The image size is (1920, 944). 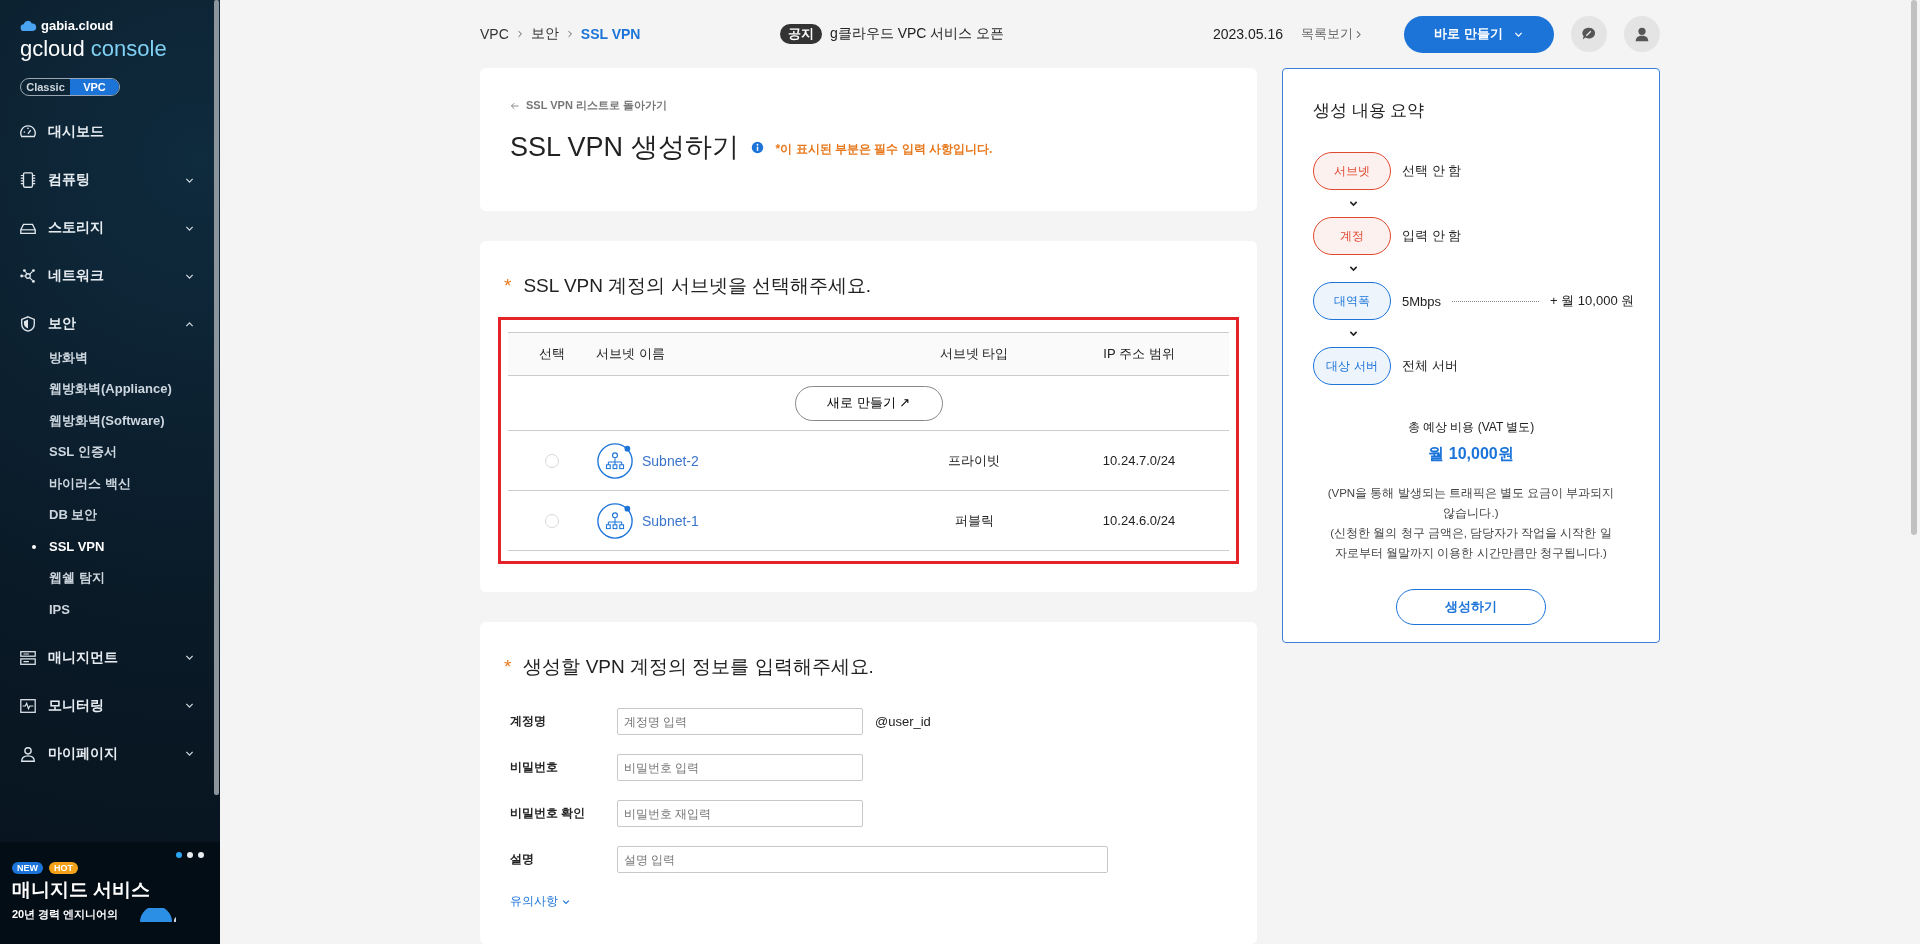 I want to click on menu-item: 매니지먼트, so click(x=110, y=657).